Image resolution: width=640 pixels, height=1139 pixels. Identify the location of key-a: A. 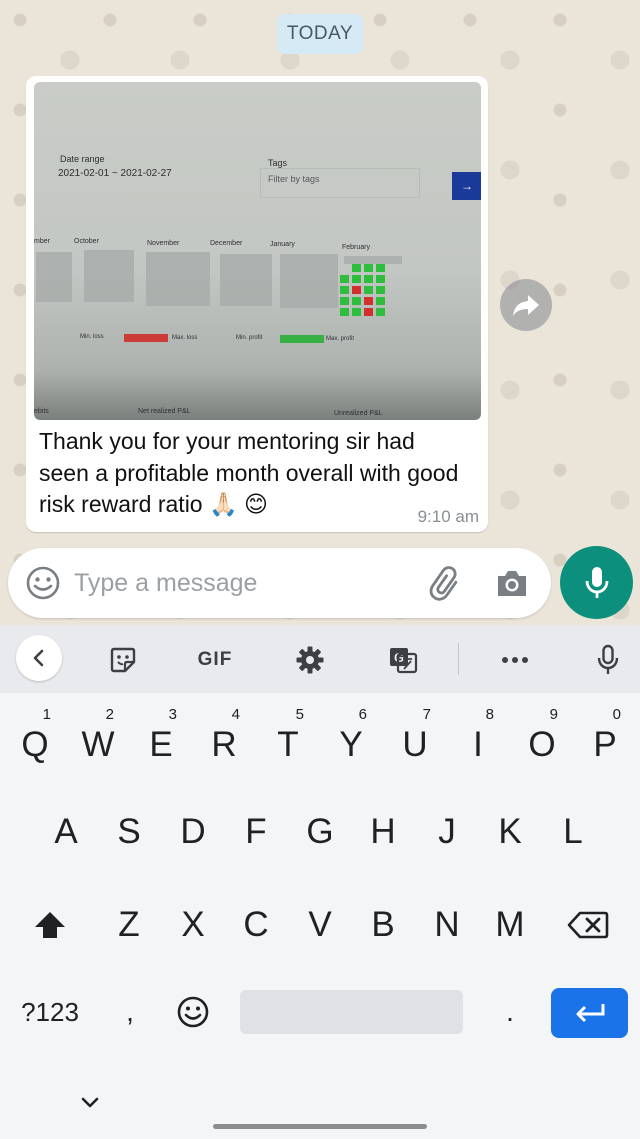
(66, 832).